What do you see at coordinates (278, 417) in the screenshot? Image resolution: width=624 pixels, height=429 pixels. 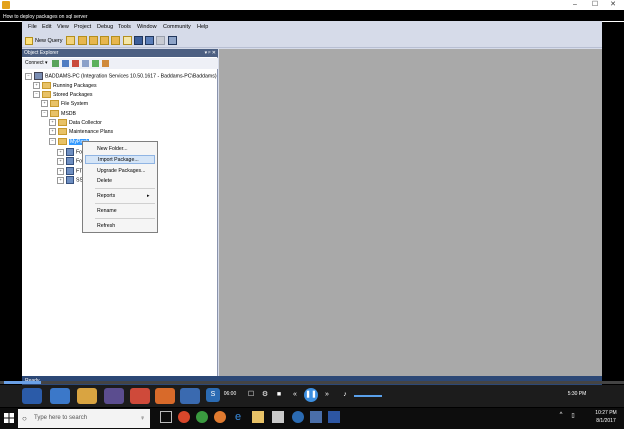 I see `store-icon` at bounding box center [278, 417].